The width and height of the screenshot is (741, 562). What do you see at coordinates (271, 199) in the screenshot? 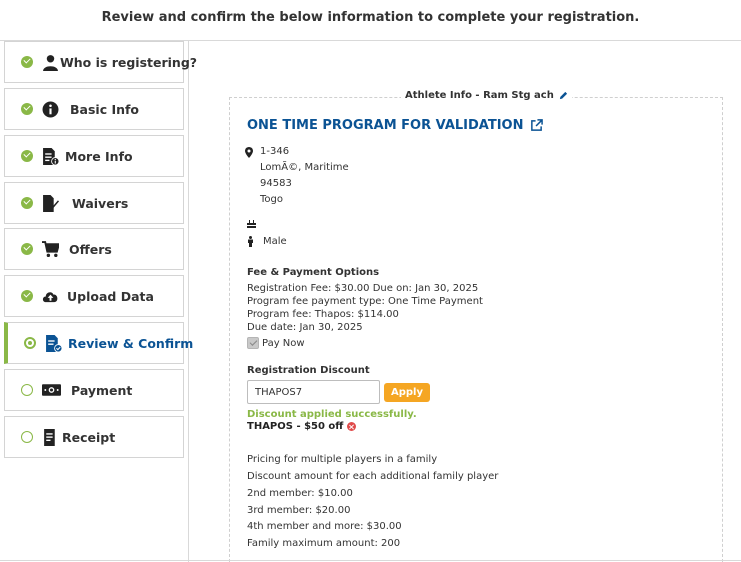
I see `address-country: Togo` at bounding box center [271, 199].